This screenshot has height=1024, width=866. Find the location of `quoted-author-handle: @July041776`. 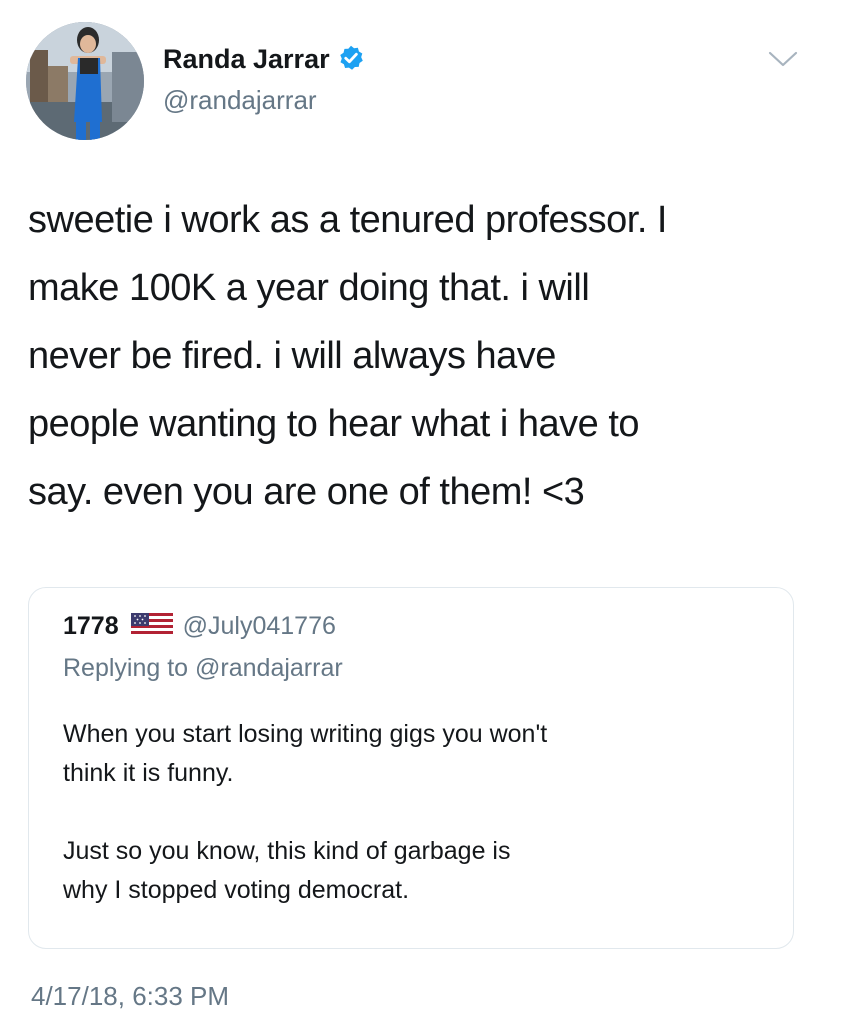

quoted-author-handle: @July041776 is located at coordinates (259, 626).